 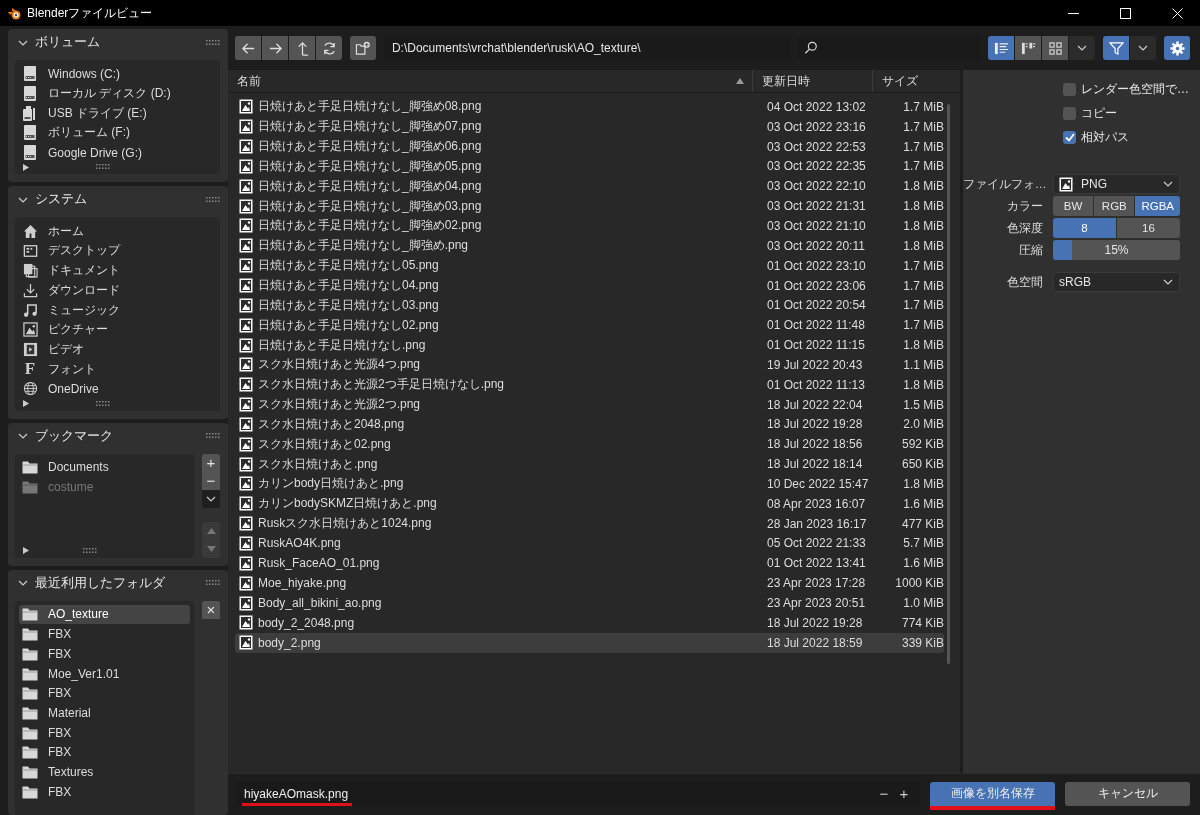 I want to click on sidebar-item: Moe_Ver1.01, so click(x=104, y=673).